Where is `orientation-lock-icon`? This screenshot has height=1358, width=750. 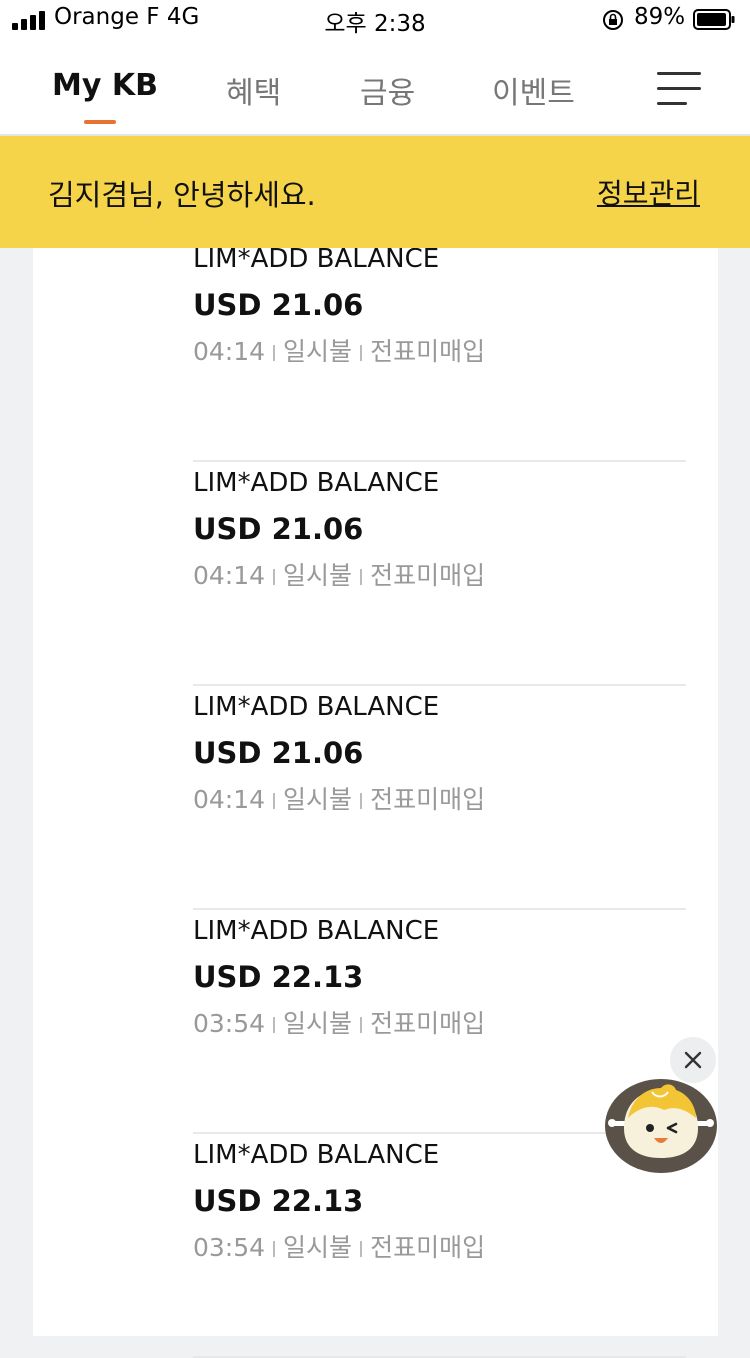 orientation-lock-icon is located at coordinates (613, 20).